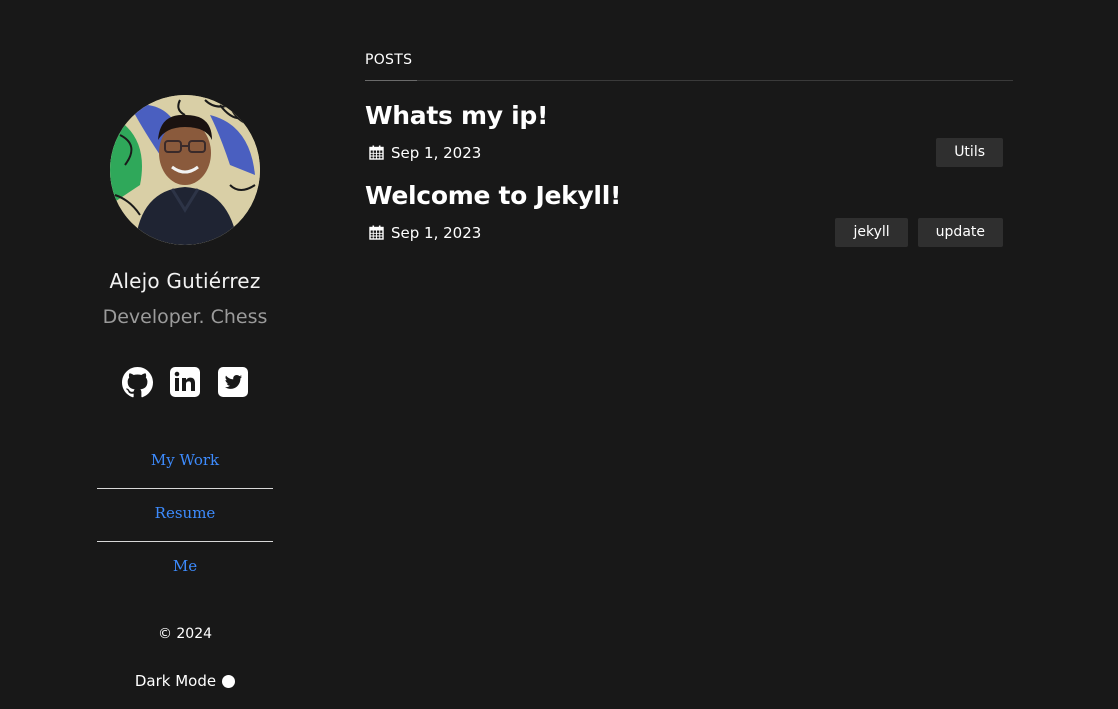 Image resolution: width=1118 pixels, height=709 pixels. What do you see at coordinates (185, 462) in the screenshot?
I see `nav-item-my-work: My Work` at bounding box center [185, 462].